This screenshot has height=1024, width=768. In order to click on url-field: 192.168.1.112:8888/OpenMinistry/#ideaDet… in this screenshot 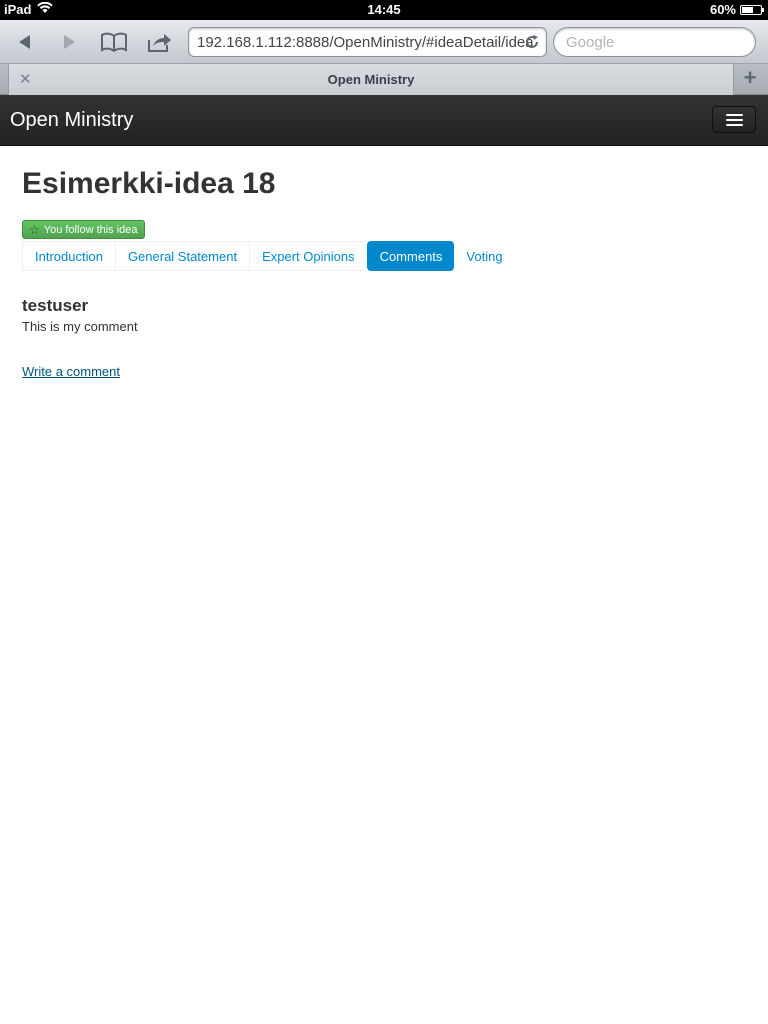, I will do `click(367, 42)`.